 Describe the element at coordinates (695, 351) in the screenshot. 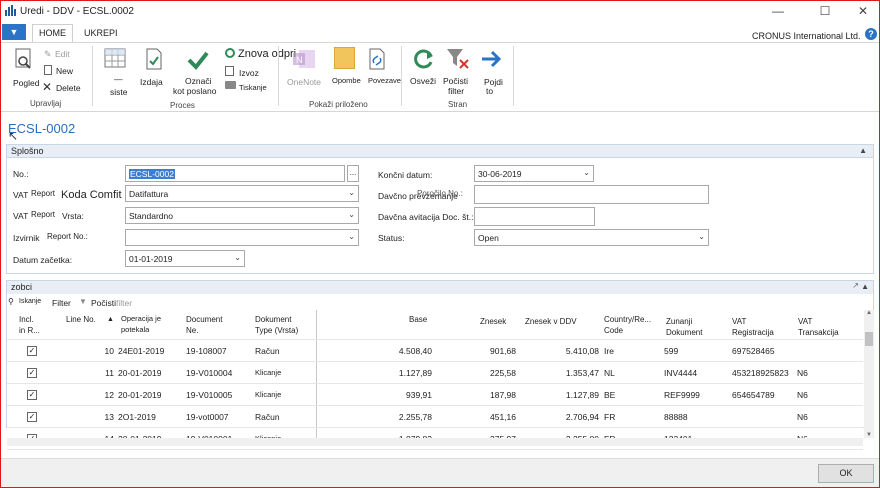

I see `cell-ext: 599` at that location.